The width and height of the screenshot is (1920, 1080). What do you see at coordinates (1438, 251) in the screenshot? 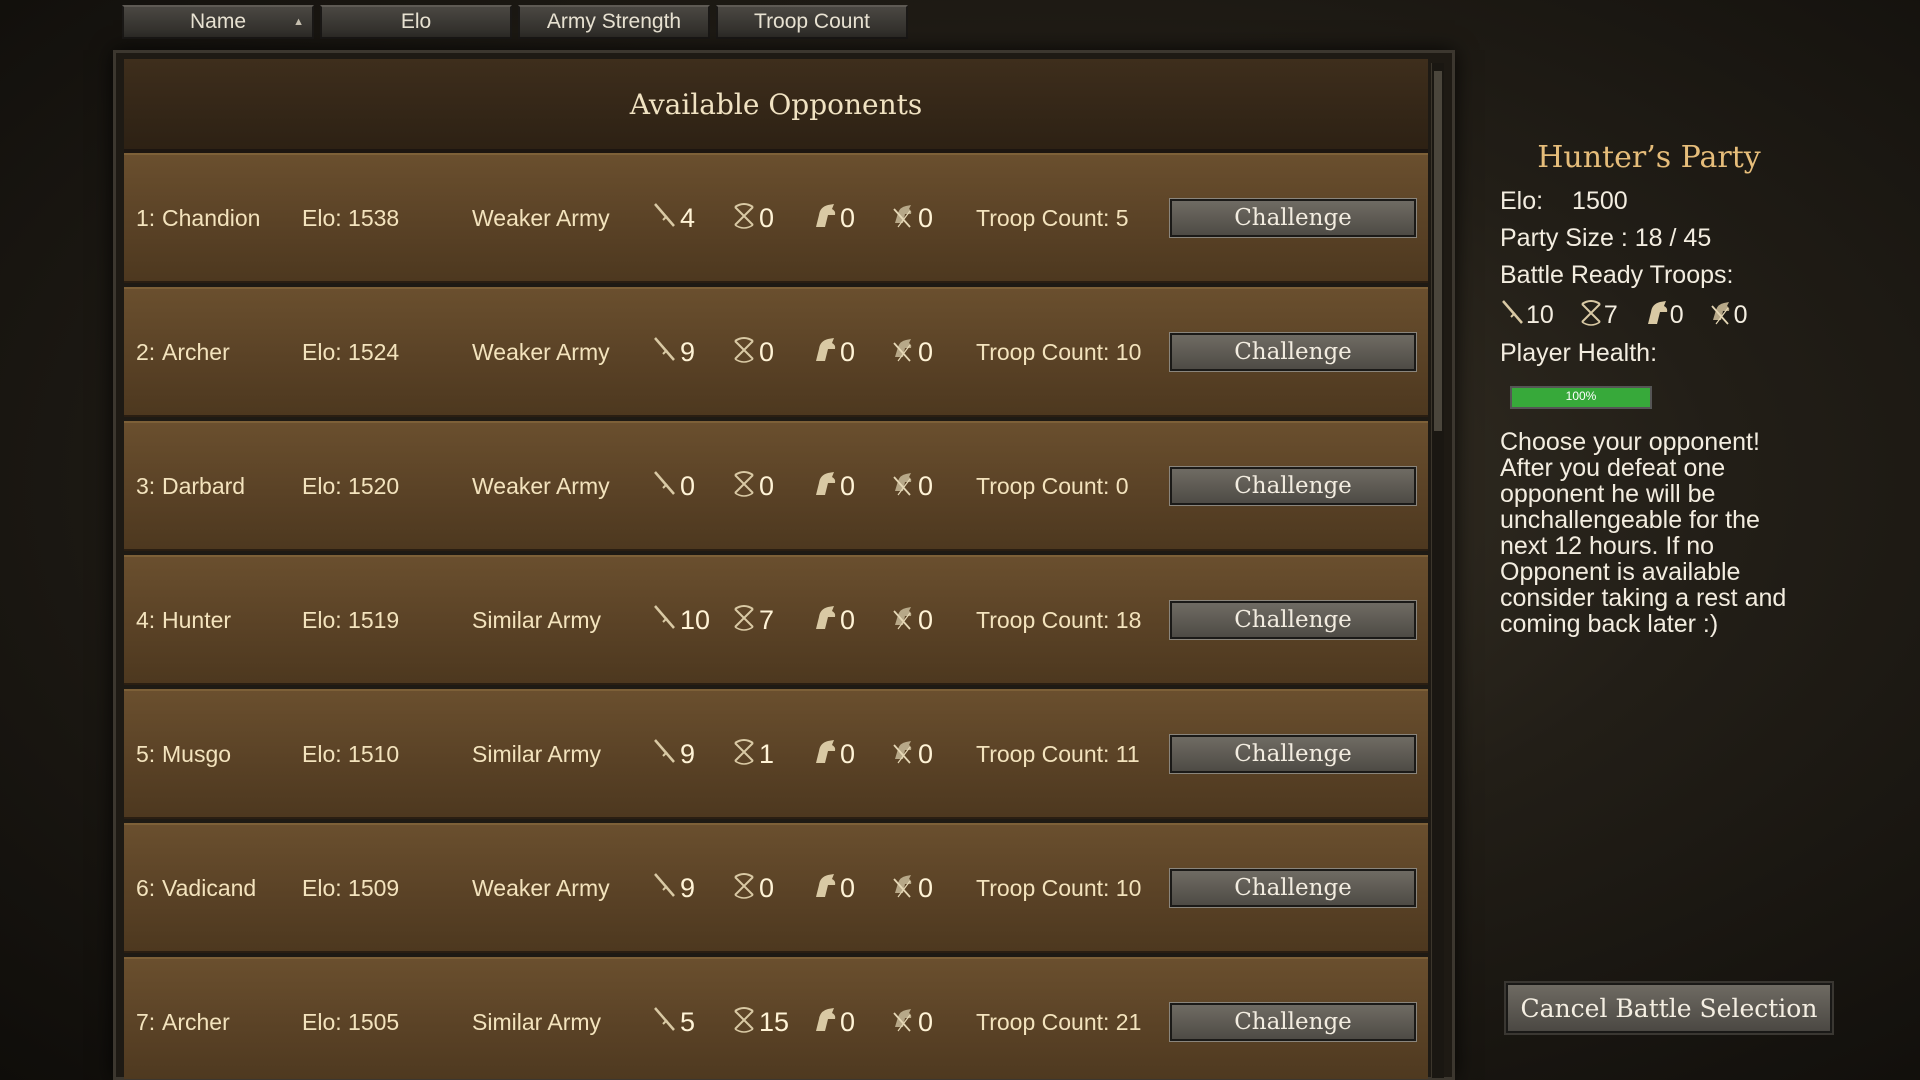
I see `scrollbar-thumb` at bounding box center [1438, 251].